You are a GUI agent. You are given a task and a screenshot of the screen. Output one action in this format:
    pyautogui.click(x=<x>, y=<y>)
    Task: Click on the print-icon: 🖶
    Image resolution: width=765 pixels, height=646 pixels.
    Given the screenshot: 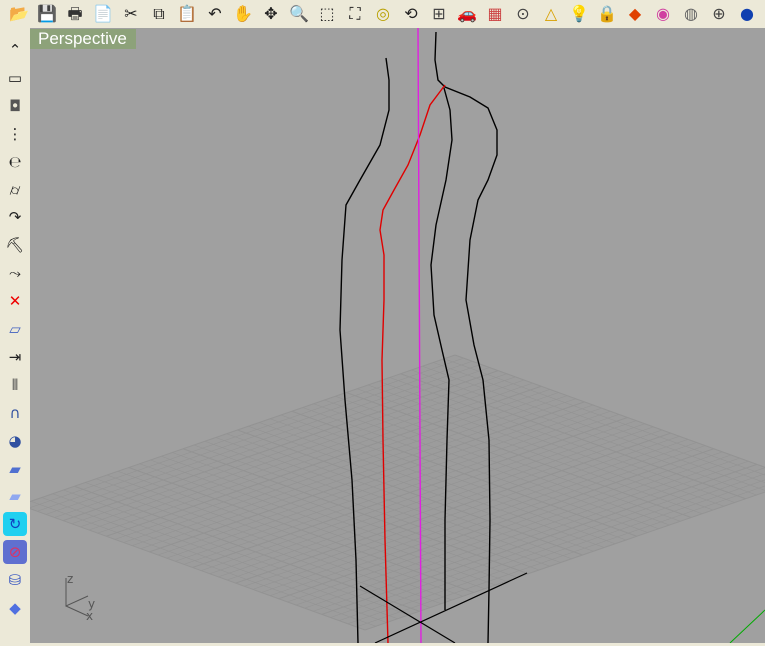 What is the action you would take?
    pyautogui.click(x=75, y=14)
    